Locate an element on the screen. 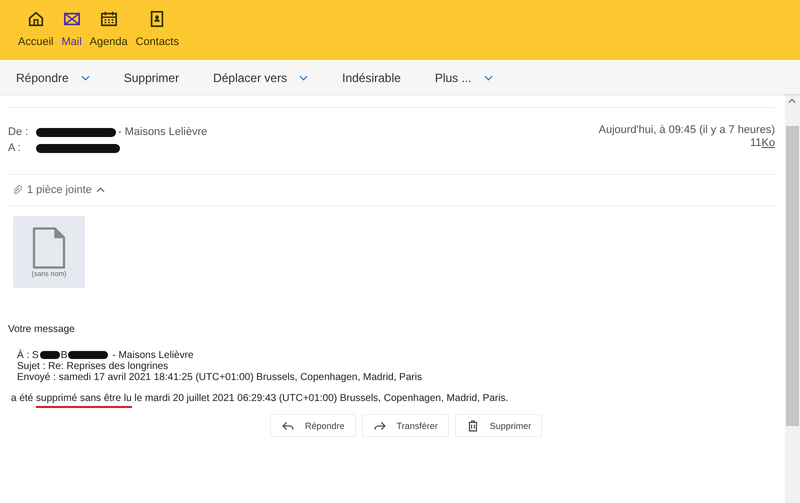  nav-tab: Contacts is located at coordinates (157, 35).